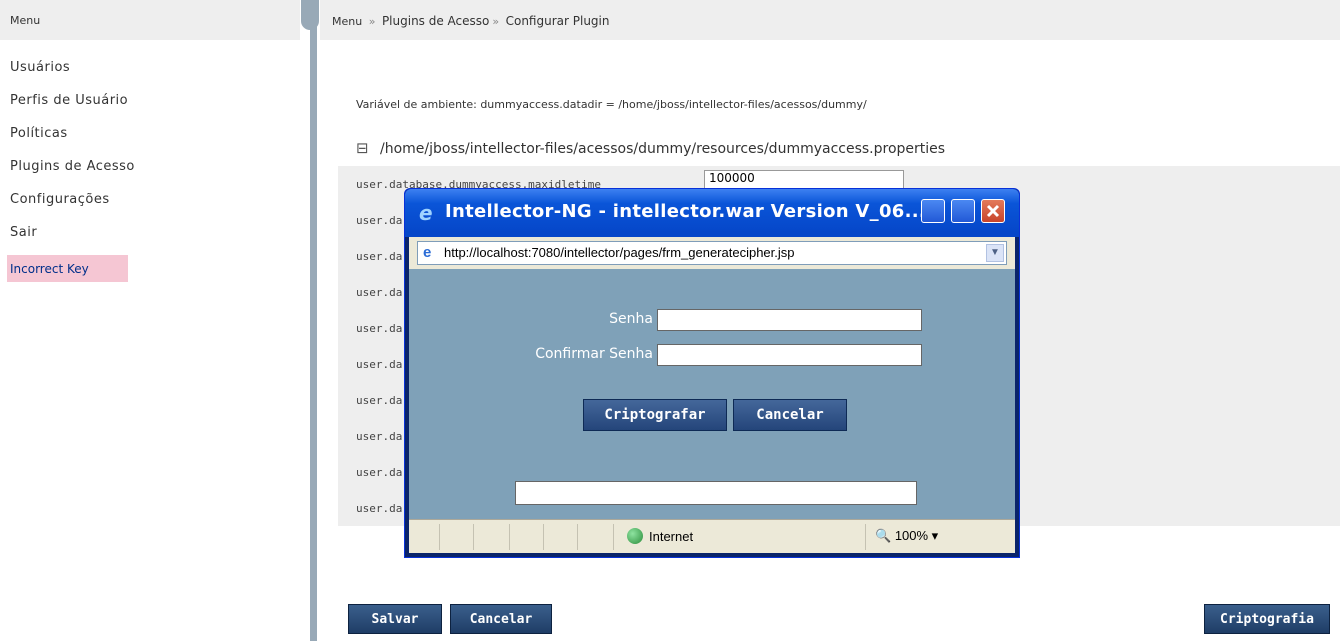 The height and width of the screenshot is (641, 1340). I want to click on breadcrumb-current: Configurar Plugin, so click(557, 21).